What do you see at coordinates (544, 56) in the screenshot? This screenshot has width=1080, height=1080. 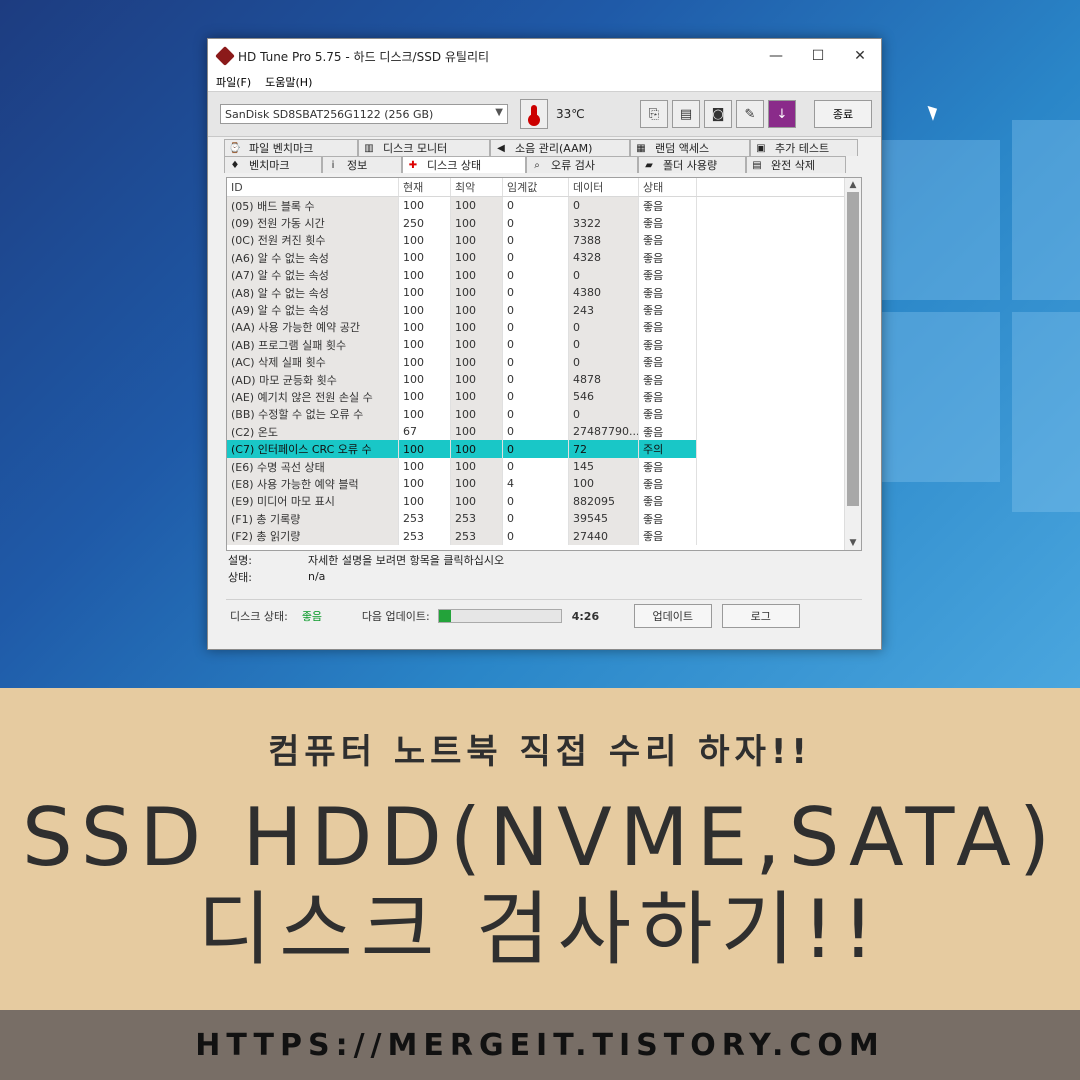 I see `title-bar: HD Tune Pro 5.75 - 하드 디스크/SSD 유틸리티 — ☐ ✕` at bounding box center [544, 56].